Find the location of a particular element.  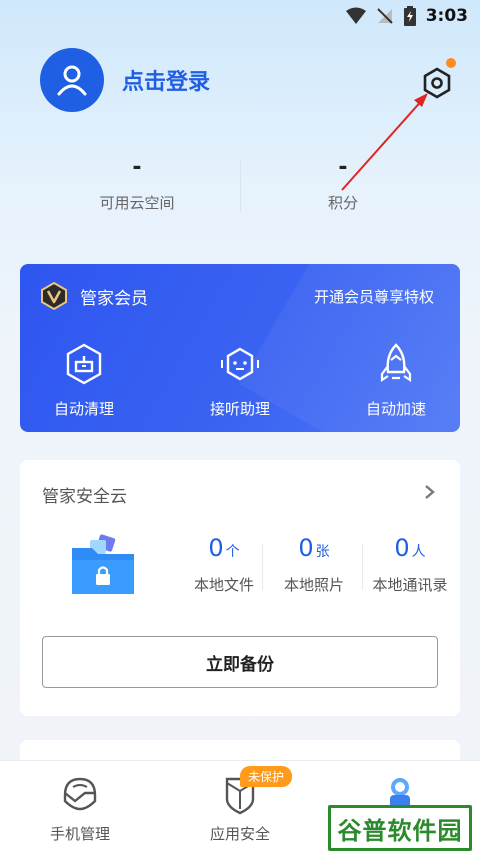

feature-auto-clean: 自动清理 is located at coordinates (84, 380).